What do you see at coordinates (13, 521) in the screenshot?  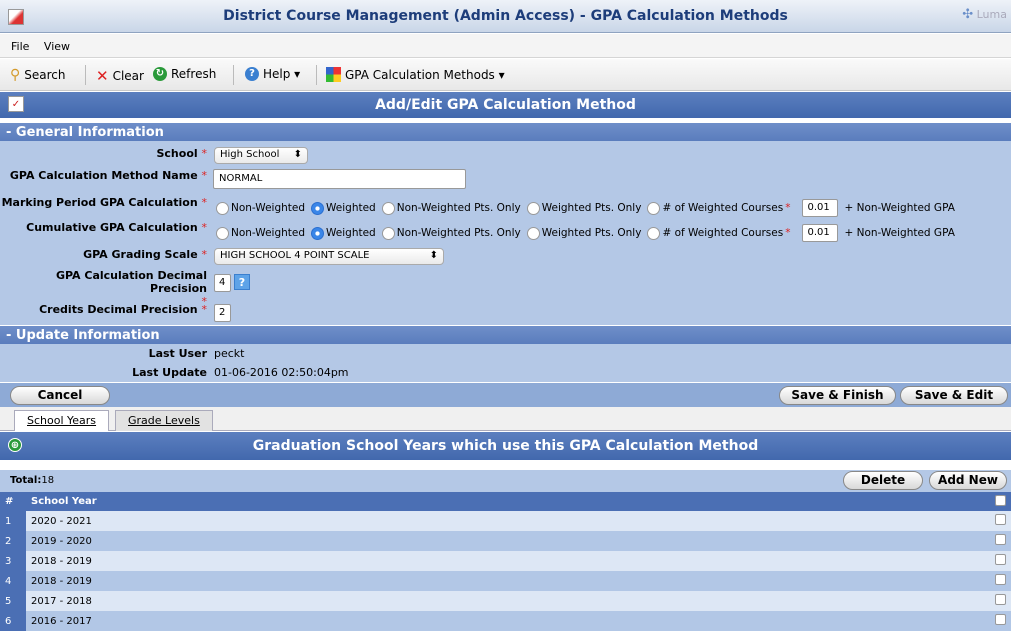 I see `row-number: 1` at bounding box center [13, 521].